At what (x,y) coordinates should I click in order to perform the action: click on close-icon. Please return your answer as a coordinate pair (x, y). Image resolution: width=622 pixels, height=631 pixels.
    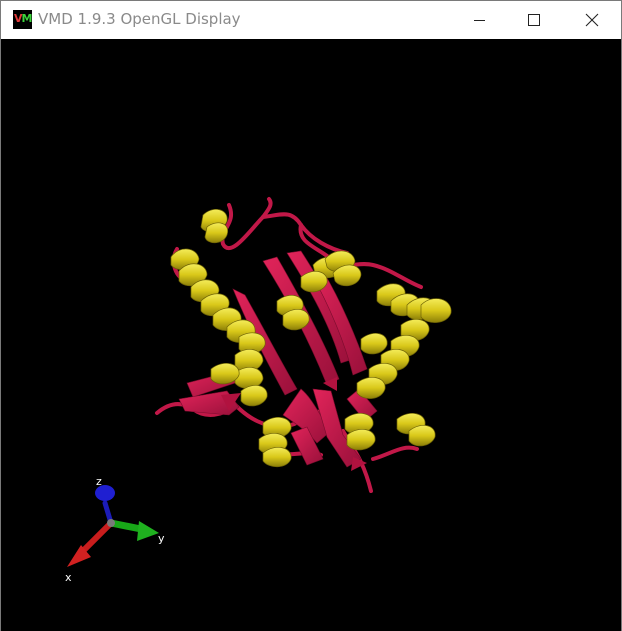
    Looking at the image, I should click on (592, 20).